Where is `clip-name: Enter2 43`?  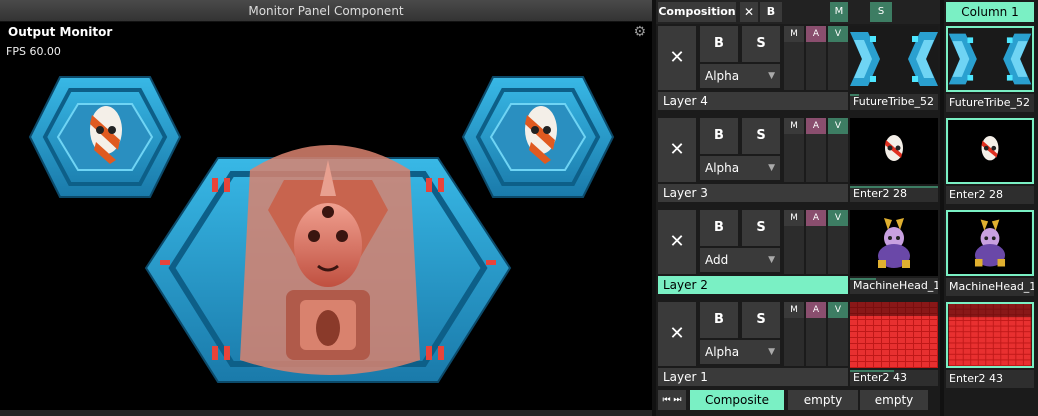
clip-name: Enter2 43 is located at coordinates (894, 378).